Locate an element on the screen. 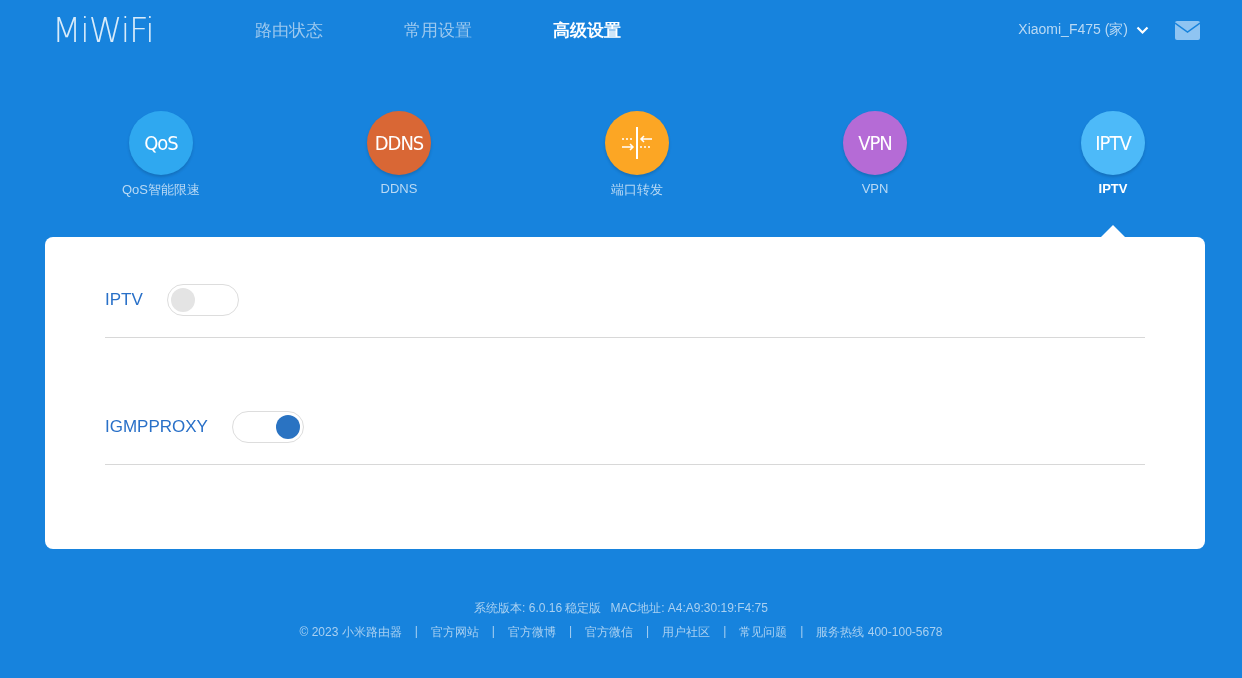 The height and width of the screenshot is (678, 1242). copyright-text: © 2023 小米路由器 is located at coordinates (350, 632).